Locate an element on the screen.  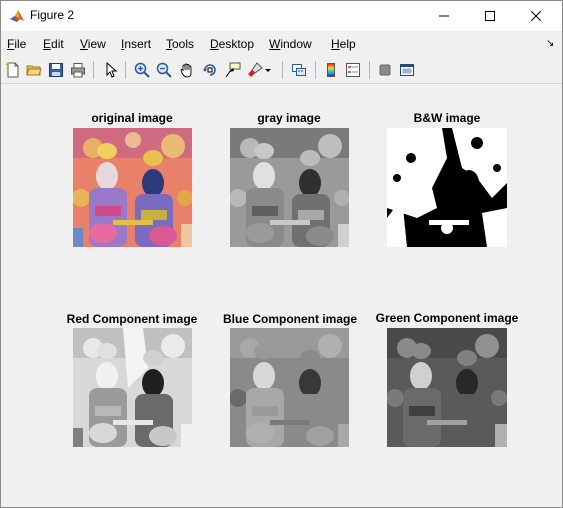
green-component-title: Green Component image is located at coordinates (447, 318).